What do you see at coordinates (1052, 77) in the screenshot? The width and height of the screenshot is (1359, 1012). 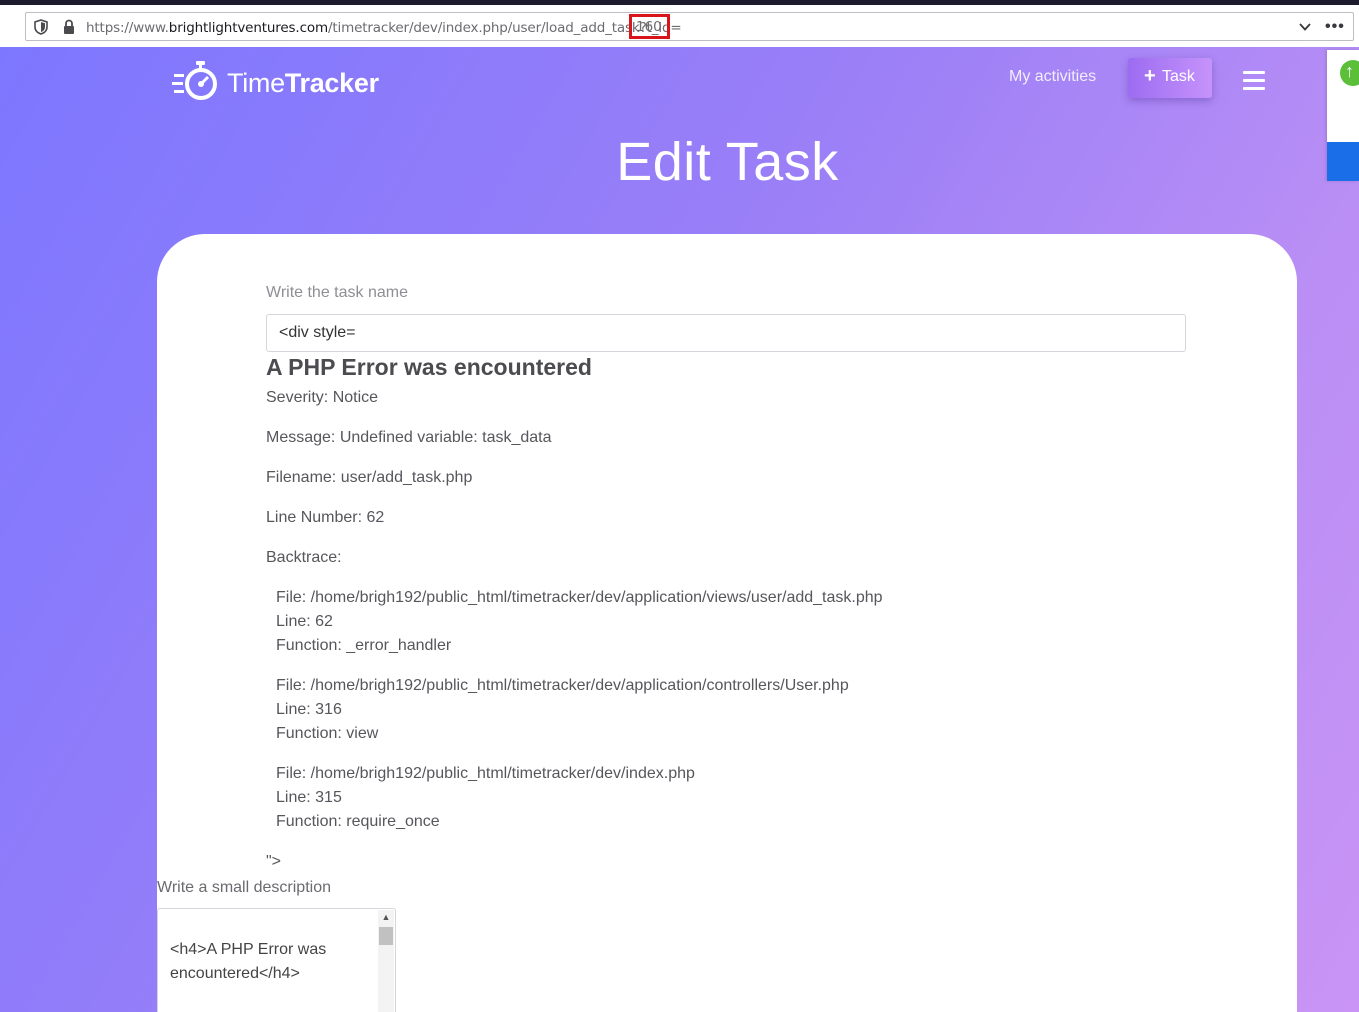 I see `nav-my-activities: My activities` at bounding box center [1052, 77].